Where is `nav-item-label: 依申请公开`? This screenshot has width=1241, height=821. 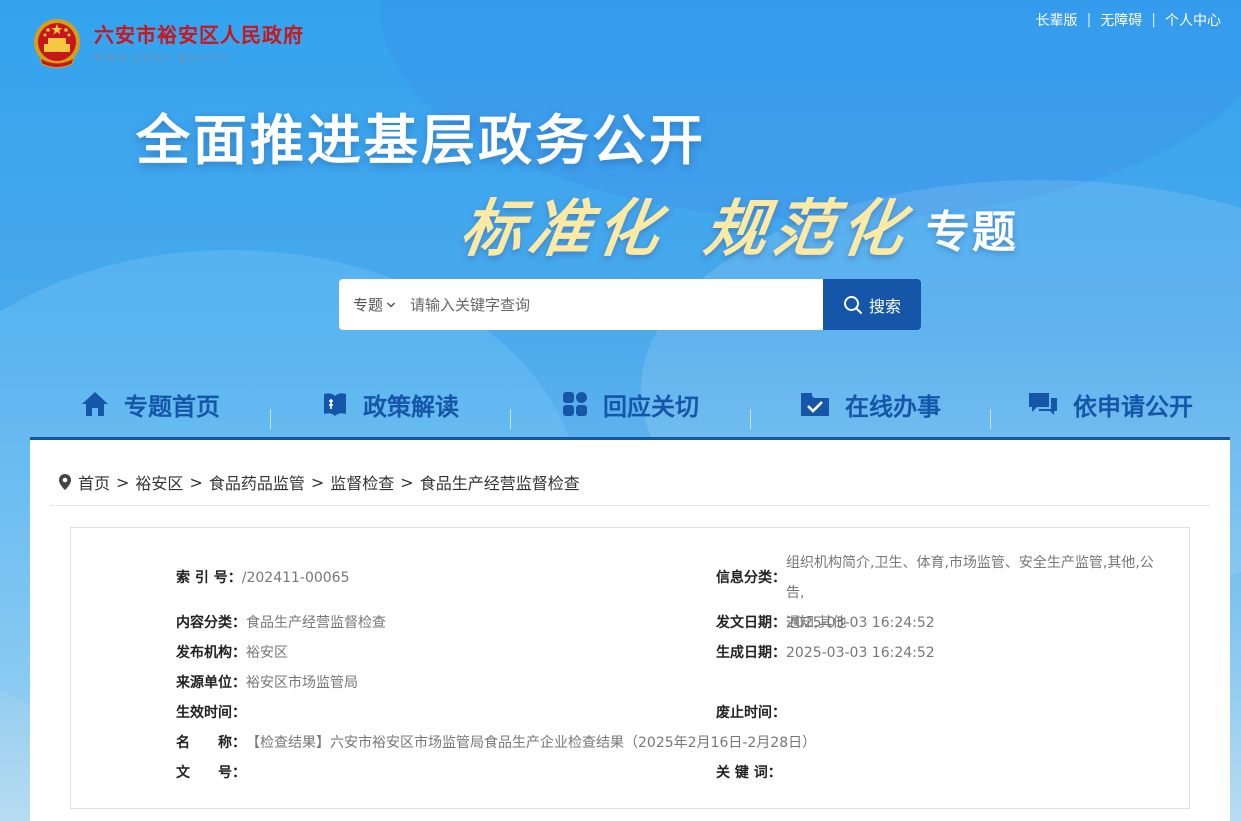
nav-item-label: 依申请公开 is located at coordinates (1133, 406).